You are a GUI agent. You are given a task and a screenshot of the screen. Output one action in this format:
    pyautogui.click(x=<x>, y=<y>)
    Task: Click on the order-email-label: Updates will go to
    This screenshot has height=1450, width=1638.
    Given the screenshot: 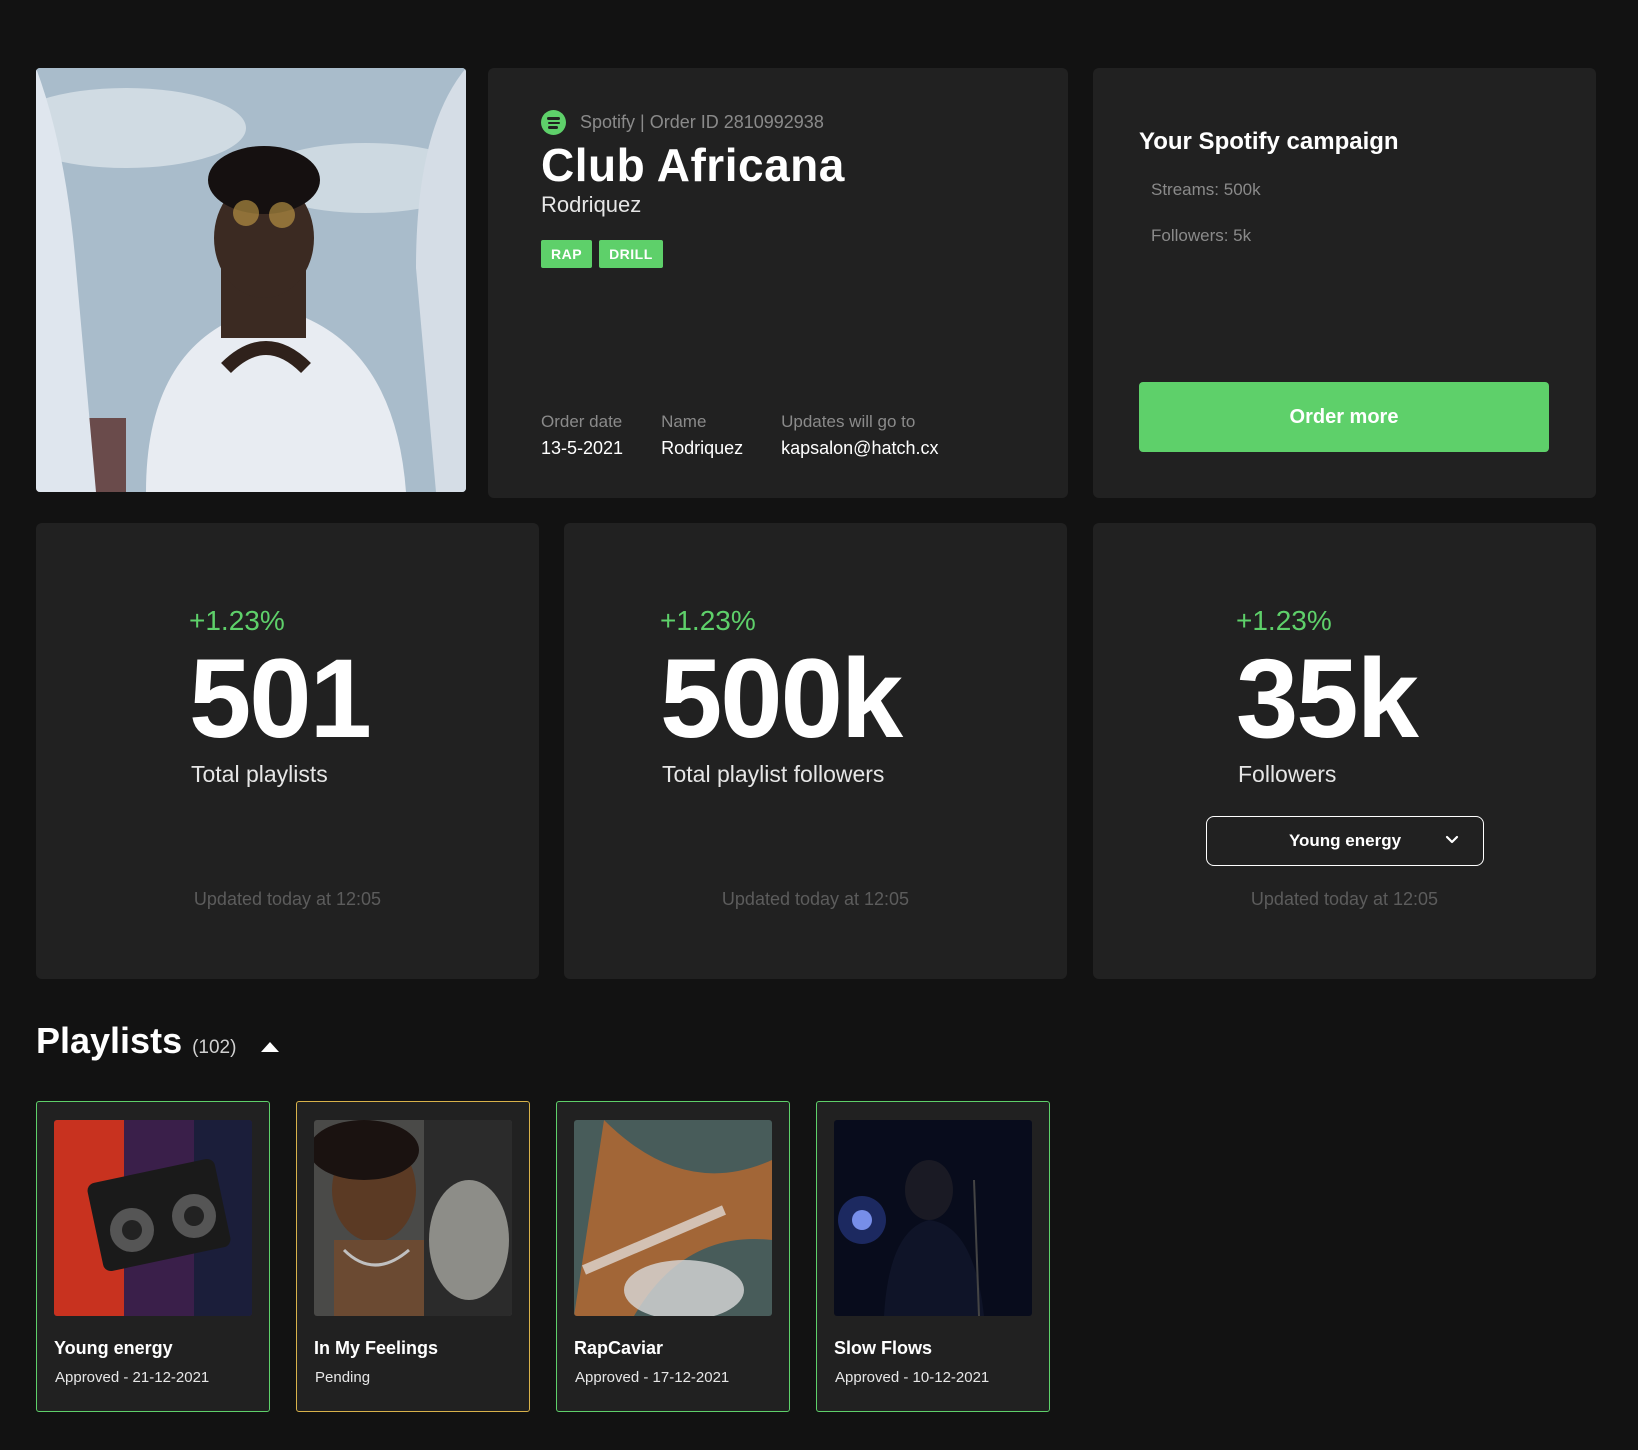 What is the action you would take?
    pyautogui.click(x=848, y=421)
    